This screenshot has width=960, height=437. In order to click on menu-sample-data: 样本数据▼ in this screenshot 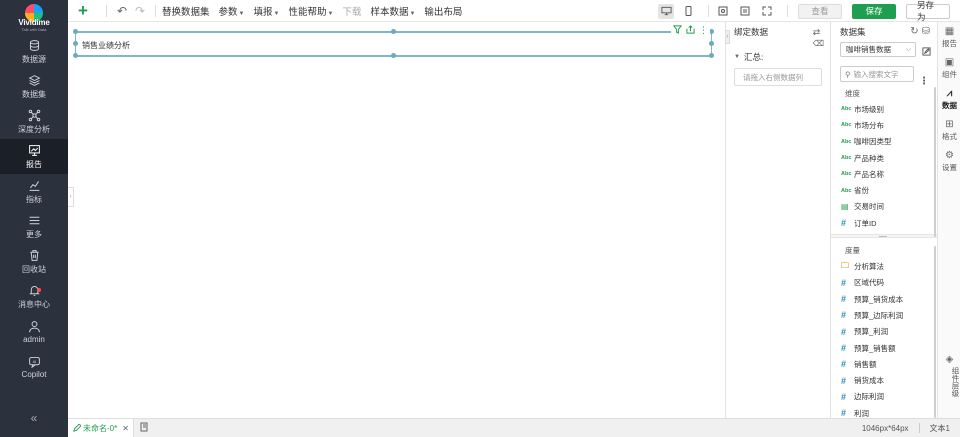, I will do `click(392, 11)`.